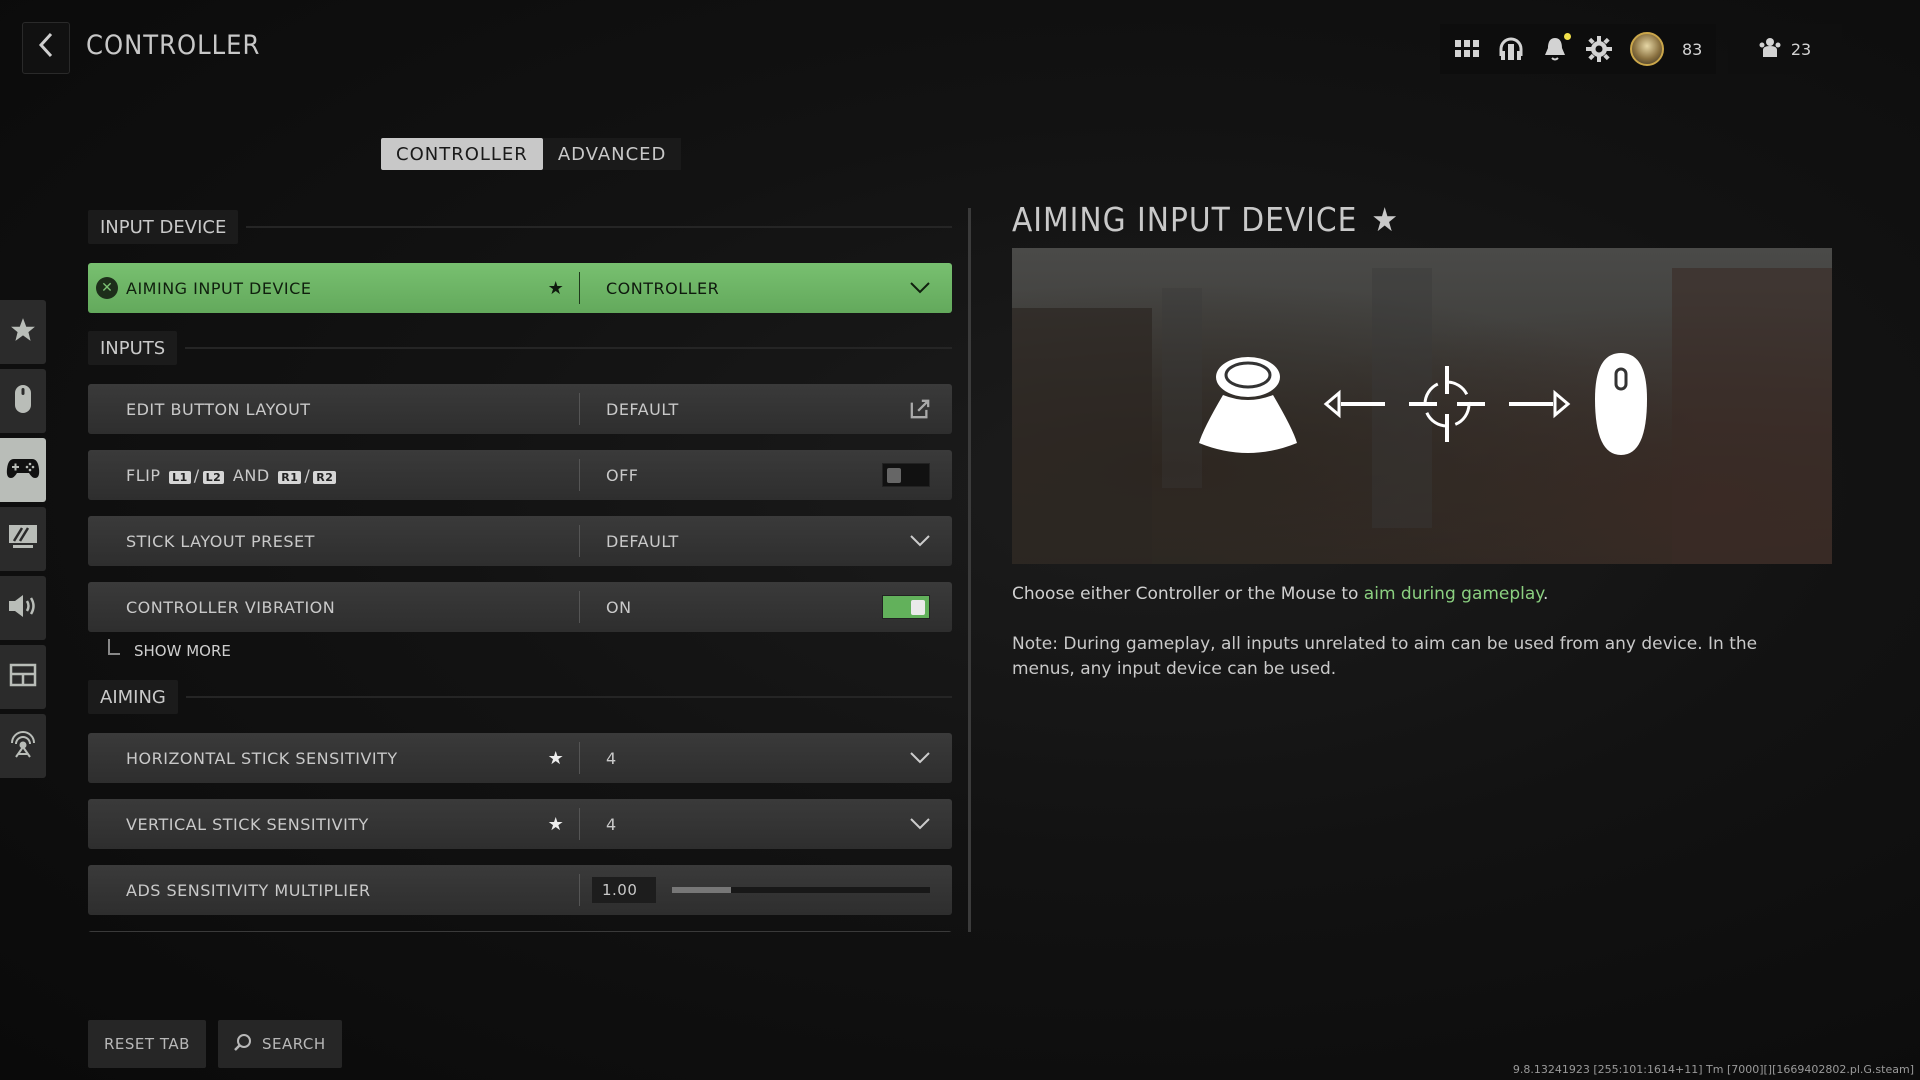 Image resolution: width=1920 pixels, height=1080 pixels. What do you see at coordinates (280, 1044) in the screenshot?
I see `search-button: SEARCH` at bounding box center [280, 1044].